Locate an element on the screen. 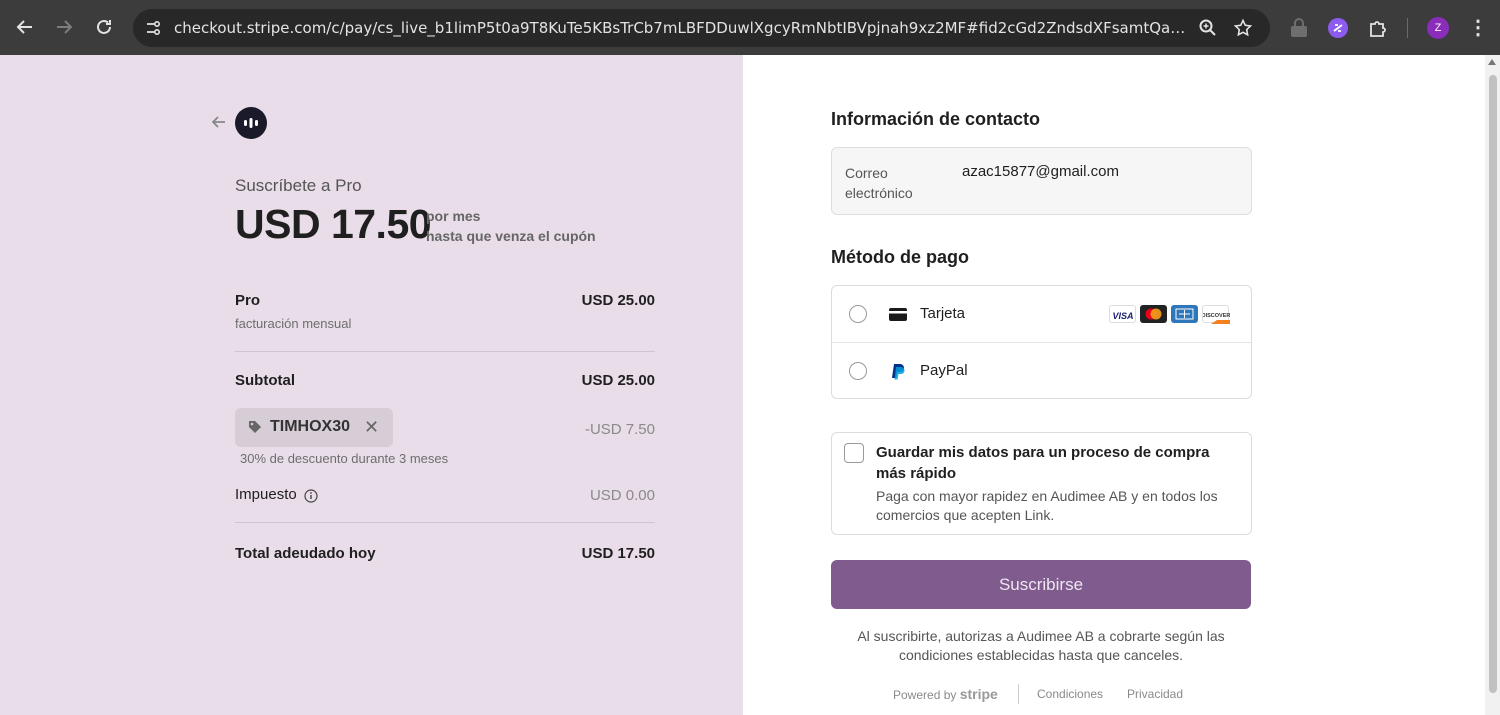 The image size is (1500, 715). contact-heading: Información de contacto is located at coordinates (936, 119).